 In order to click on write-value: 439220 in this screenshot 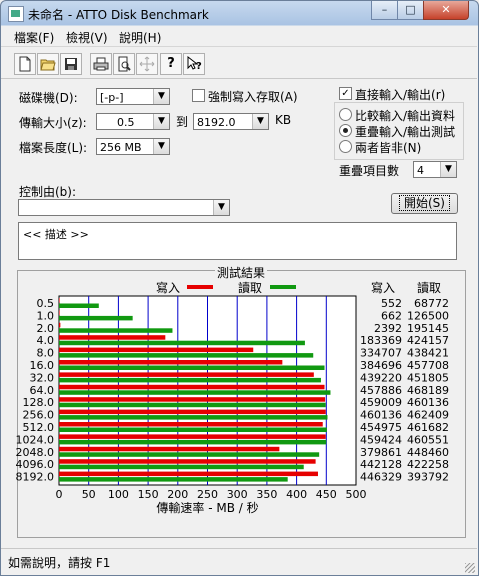, I will do `click(381, 377)`.